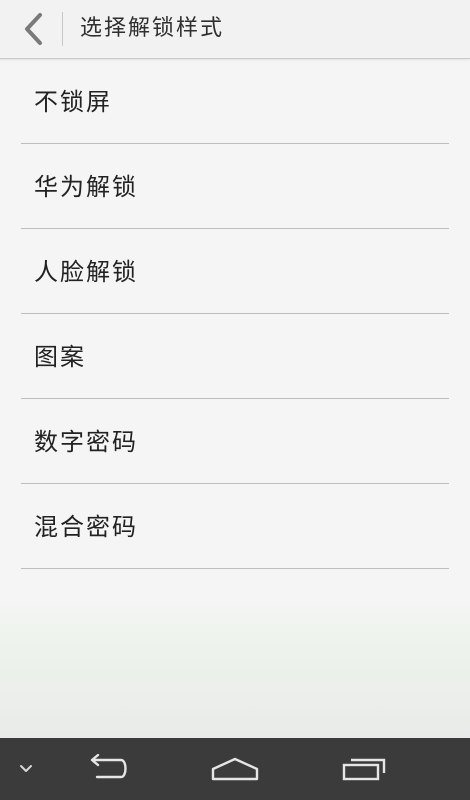 Image resolution: width=470 pixels, height=800 pixels. I want to click on home-icon, so click(235, 769).